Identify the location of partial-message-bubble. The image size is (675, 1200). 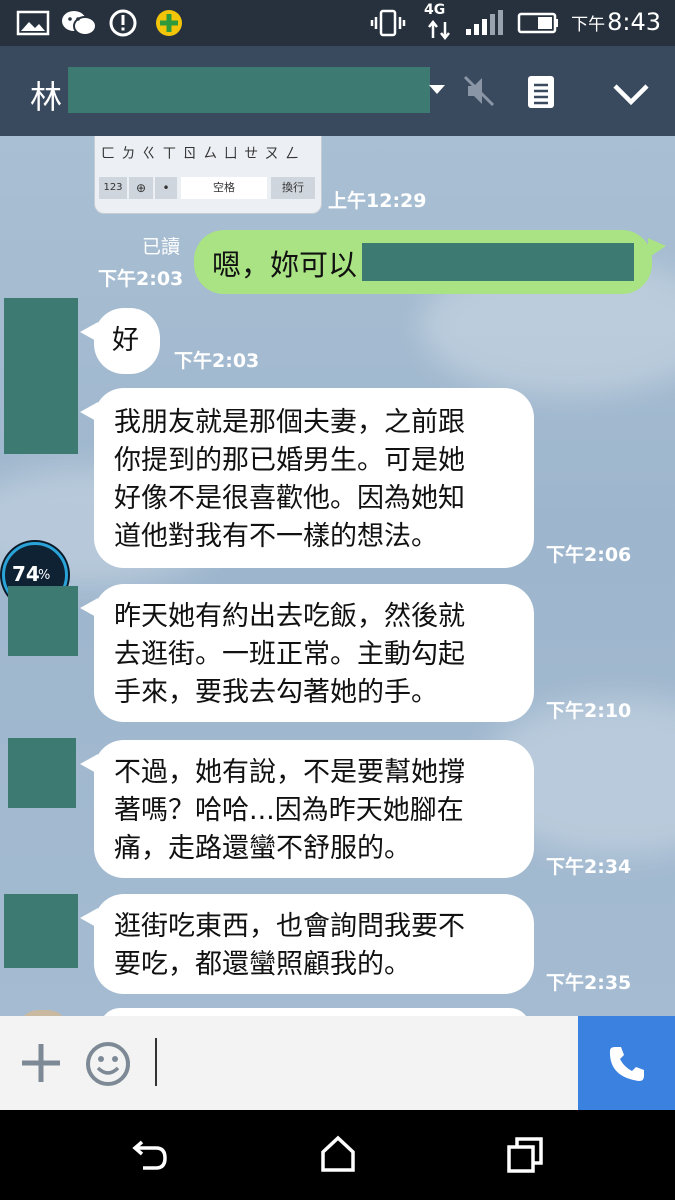
(315, 1012).